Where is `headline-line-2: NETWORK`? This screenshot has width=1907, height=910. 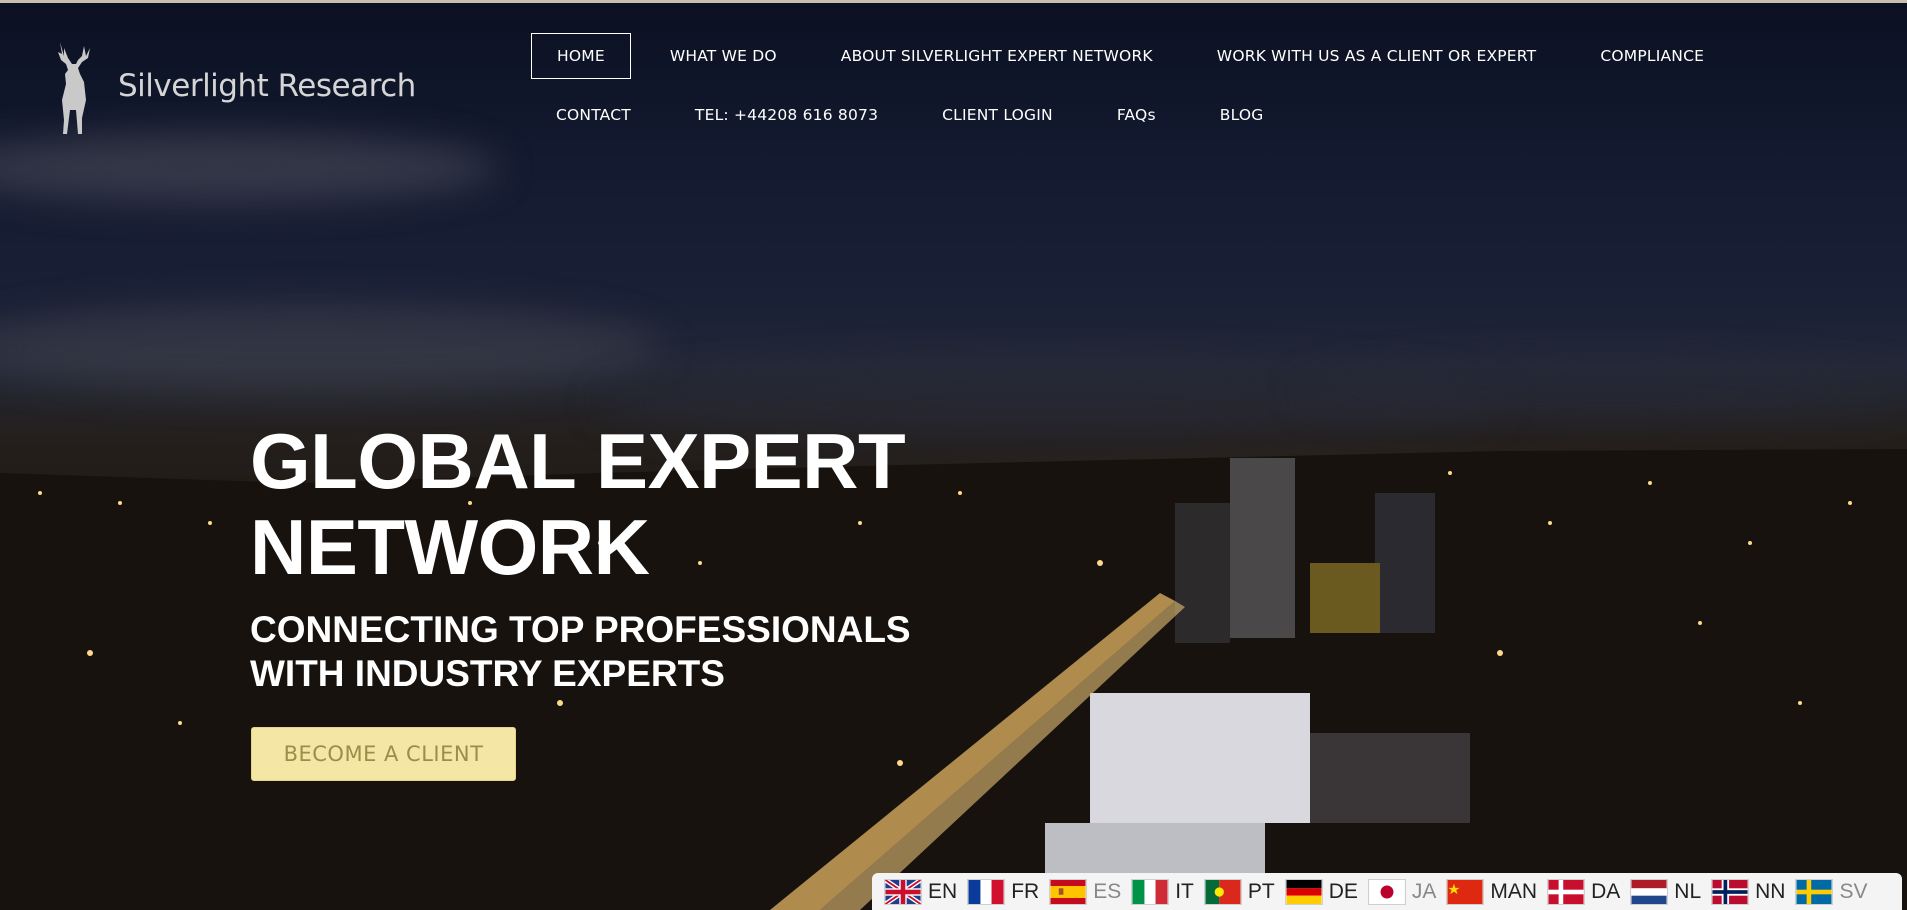 headline-line-2: NETWORK is located at coordinates (450, 547).